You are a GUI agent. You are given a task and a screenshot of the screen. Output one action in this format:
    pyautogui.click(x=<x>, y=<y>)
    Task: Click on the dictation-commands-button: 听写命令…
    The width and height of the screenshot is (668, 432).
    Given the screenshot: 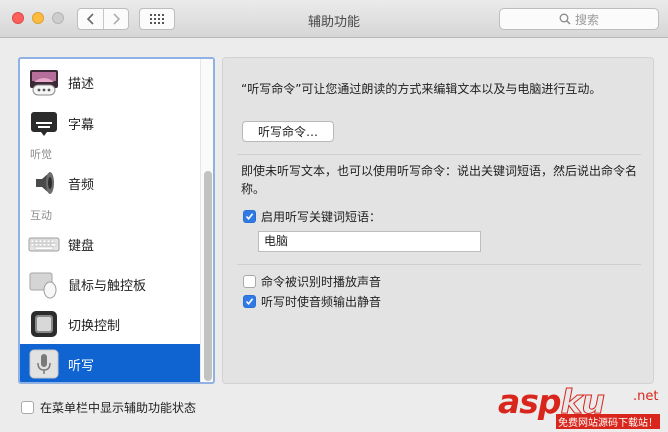 What is the action you would take?
    pyautogui.click(x=288, y=131)
    